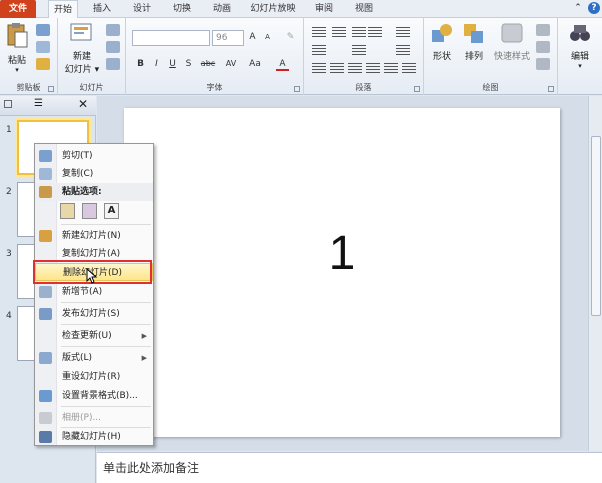 The width and height of the screenshot is (602, 483). Describe the element at coordinates (45, 437) in the screenshot. I see `hide-slide-icon` at that location.